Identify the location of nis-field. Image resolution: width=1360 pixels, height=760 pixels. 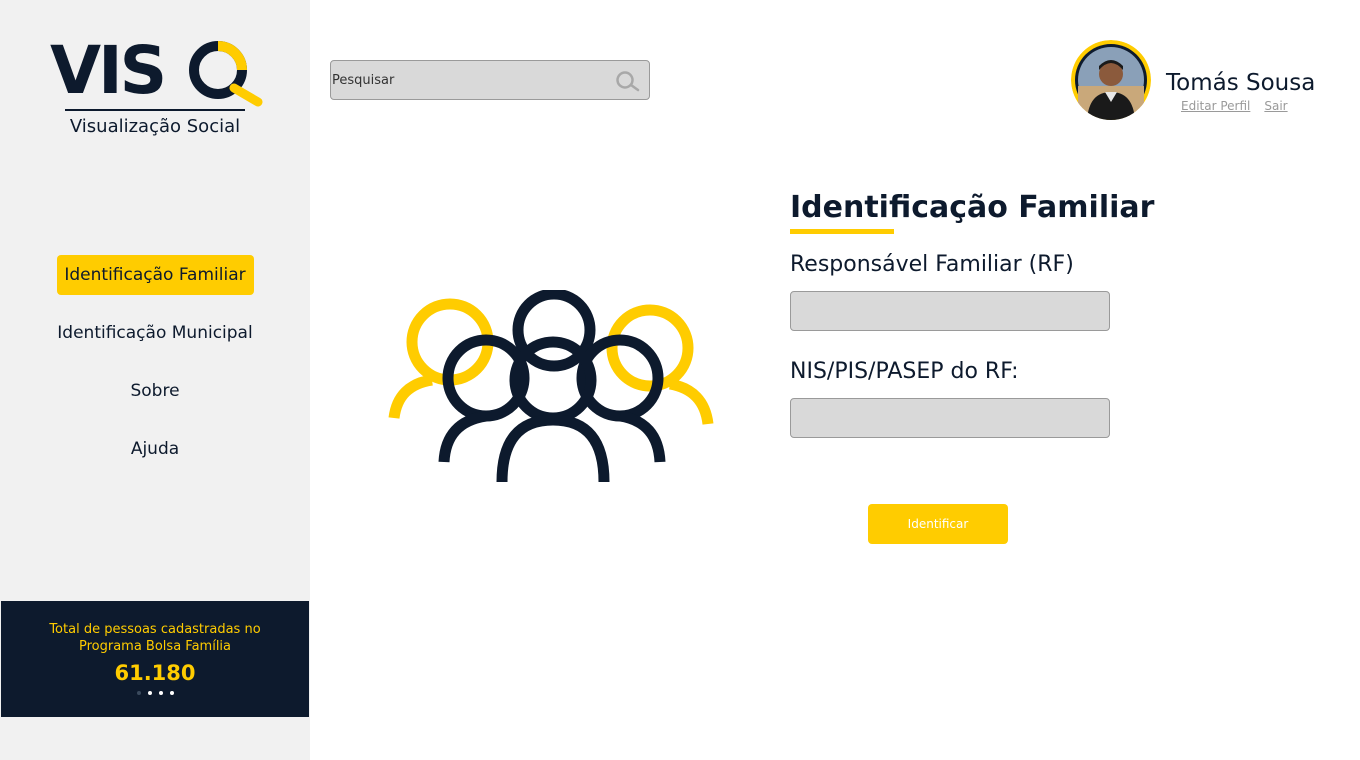
(950, 418).